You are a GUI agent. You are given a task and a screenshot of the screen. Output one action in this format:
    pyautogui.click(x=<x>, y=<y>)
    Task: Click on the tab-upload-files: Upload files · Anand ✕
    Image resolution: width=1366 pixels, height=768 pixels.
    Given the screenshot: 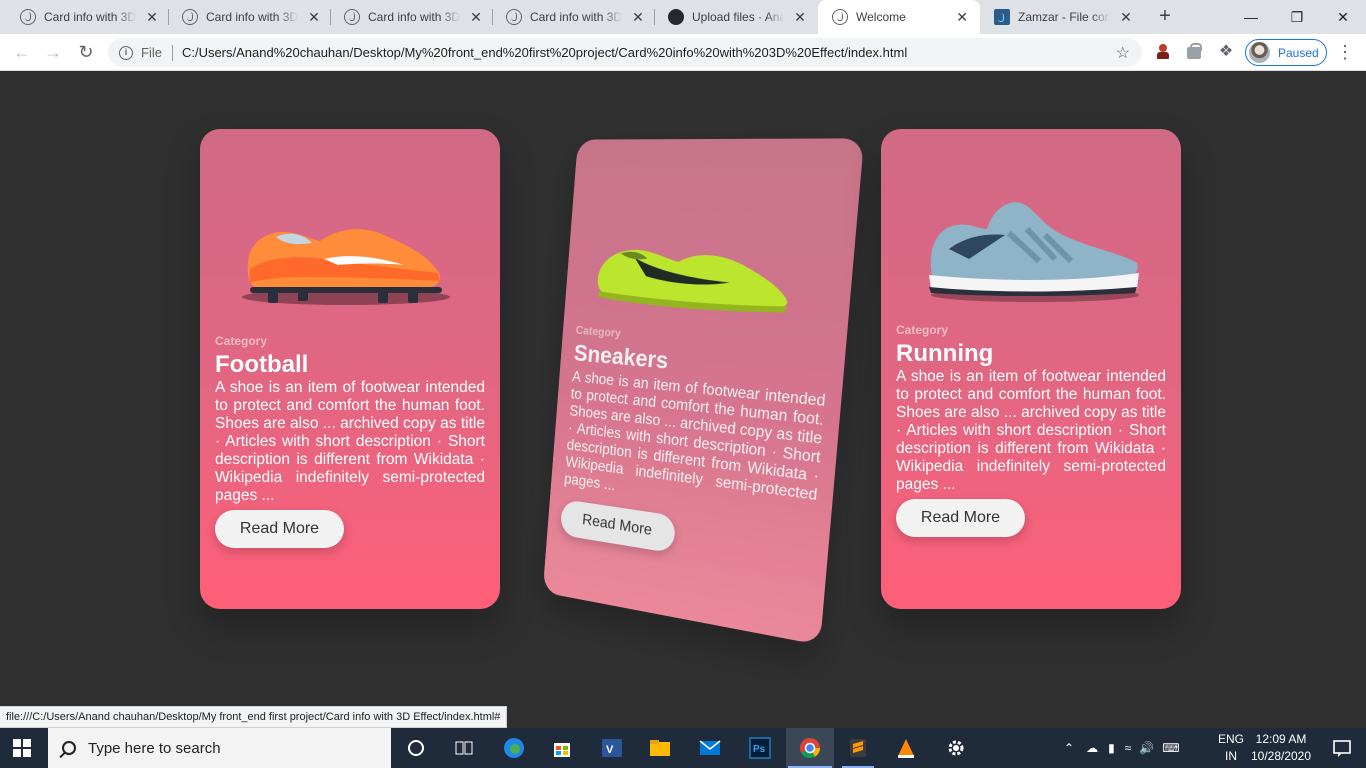 What is the action you would take?
    pyautogui.click(x=736, y=17)
    